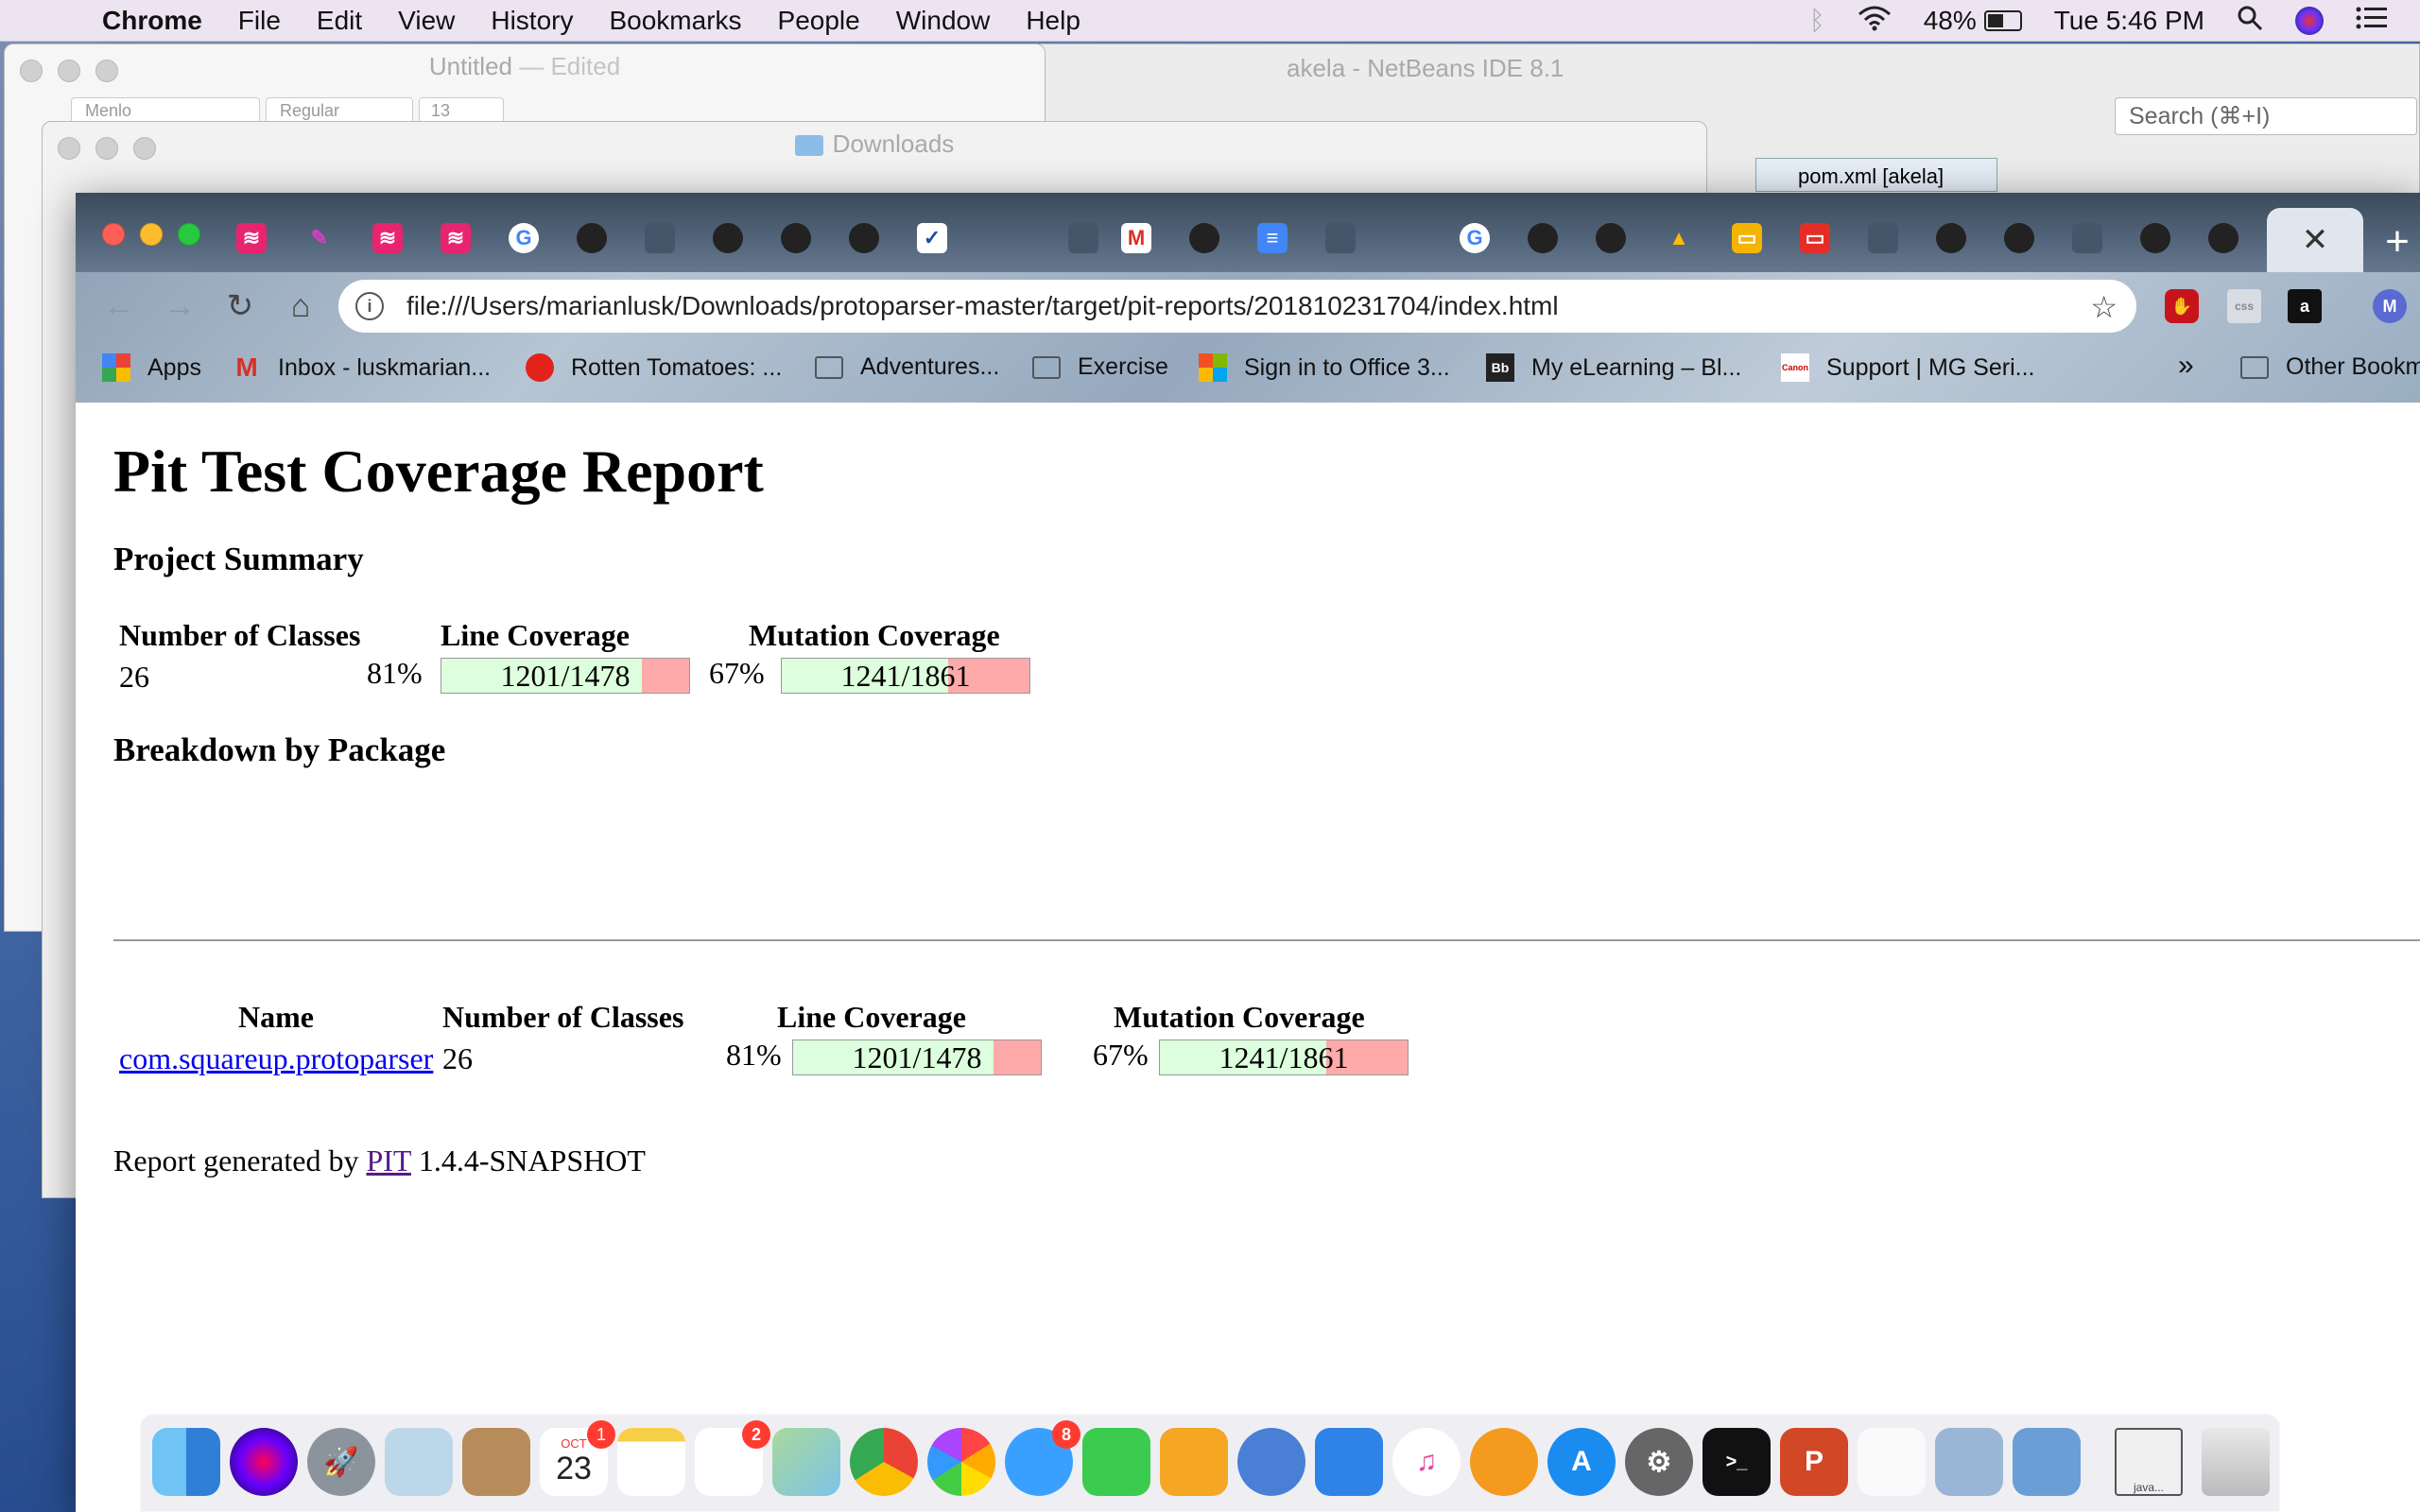 This screenshot has width=2420, height=1512. I want to click on netbeans-search-field: Search (⌘+I), so click(2266, 116).